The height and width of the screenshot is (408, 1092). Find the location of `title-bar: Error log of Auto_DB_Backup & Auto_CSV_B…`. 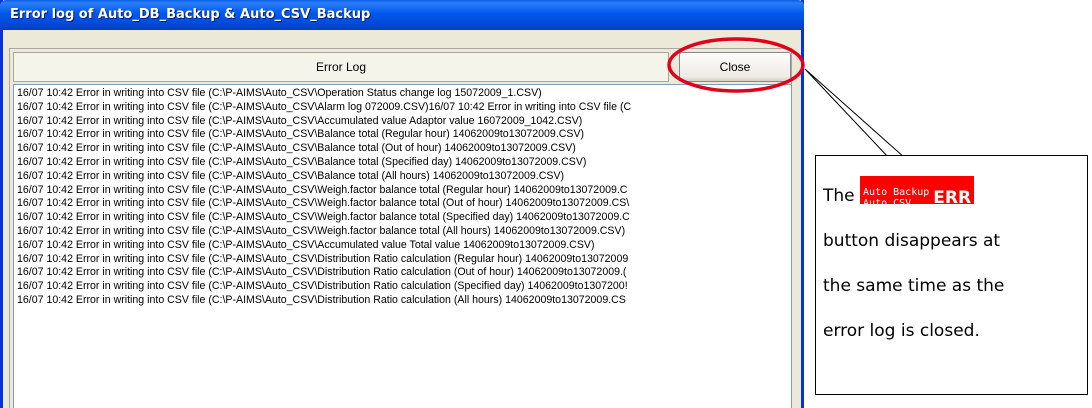

title-bar: Error log of Auto_DB_Backup & Auto_CSV_B… is located at coordinates (402, 15).